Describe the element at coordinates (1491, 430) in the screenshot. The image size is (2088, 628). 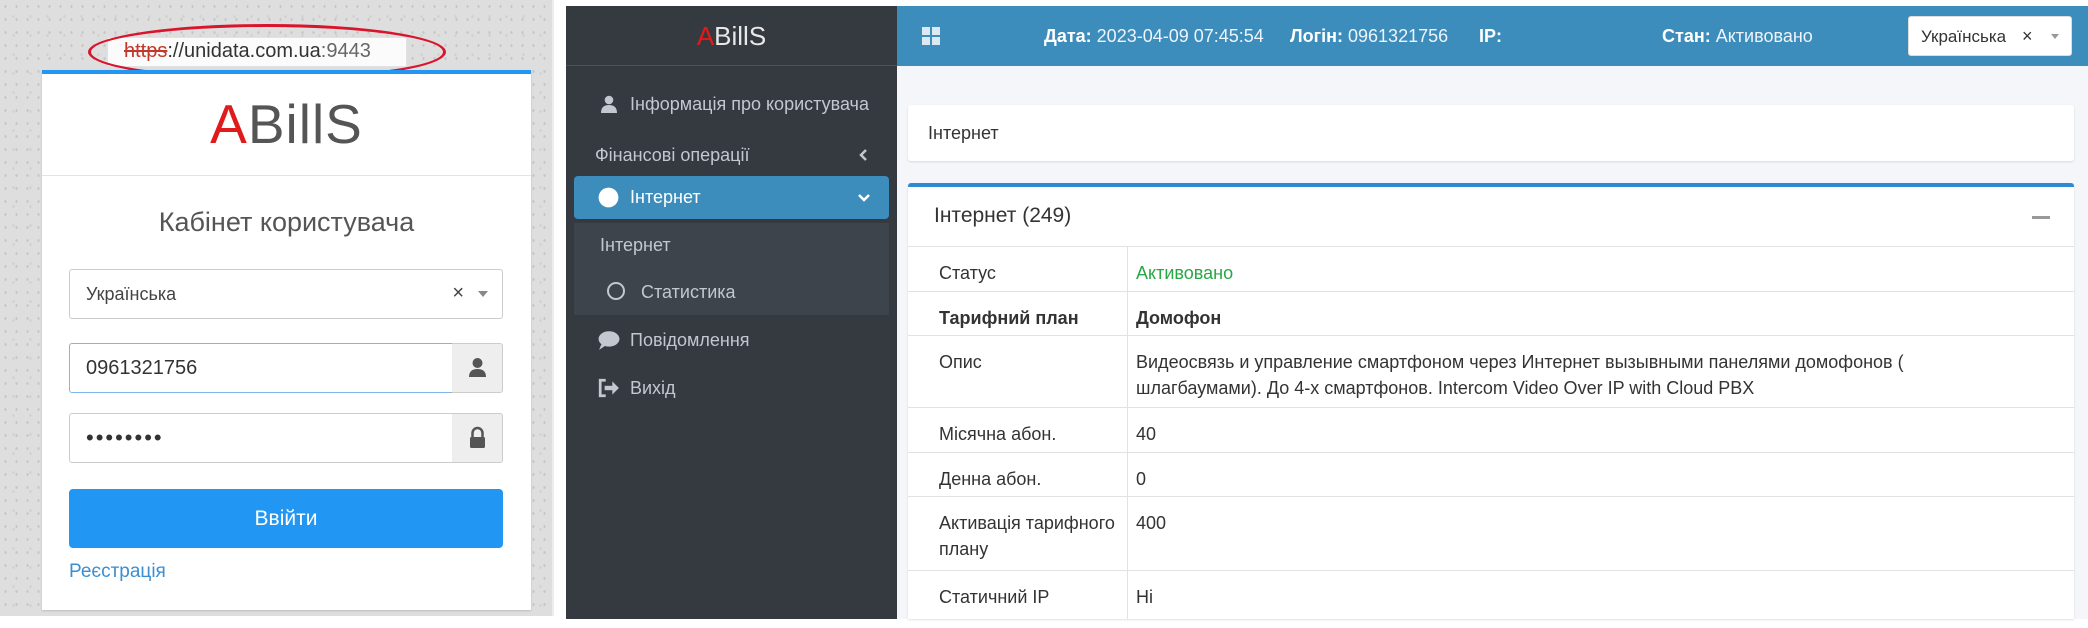
I see `table-row: Місячна абон. 40` at that location.